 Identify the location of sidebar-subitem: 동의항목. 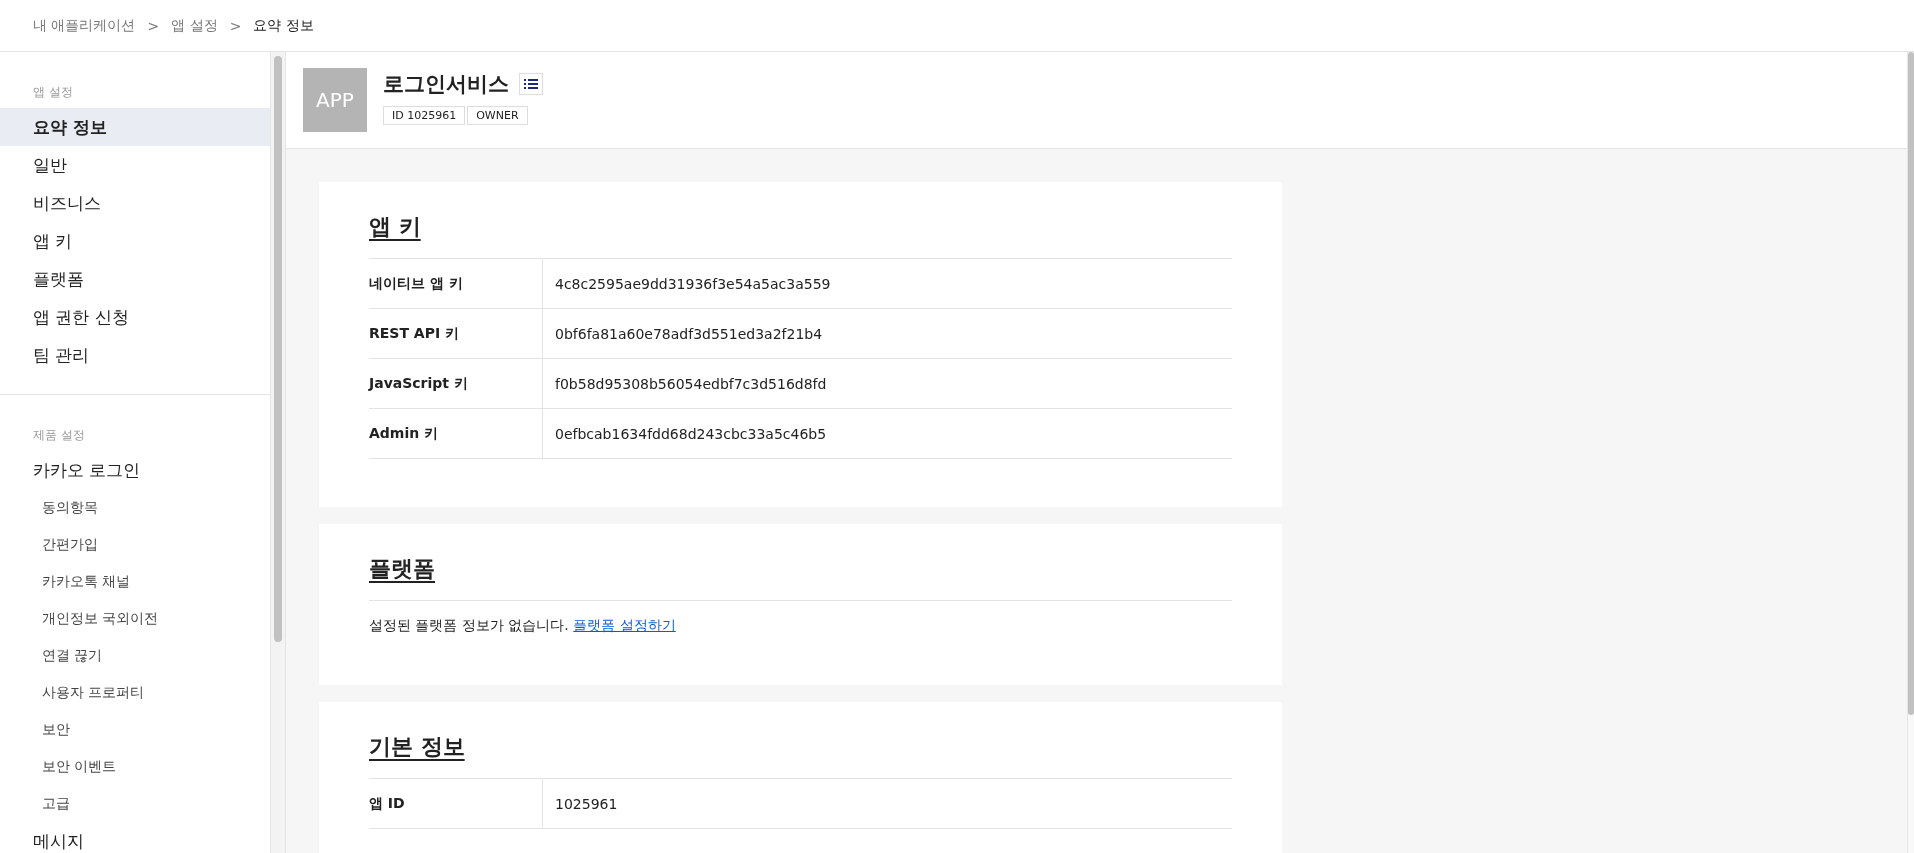
(135, 507).